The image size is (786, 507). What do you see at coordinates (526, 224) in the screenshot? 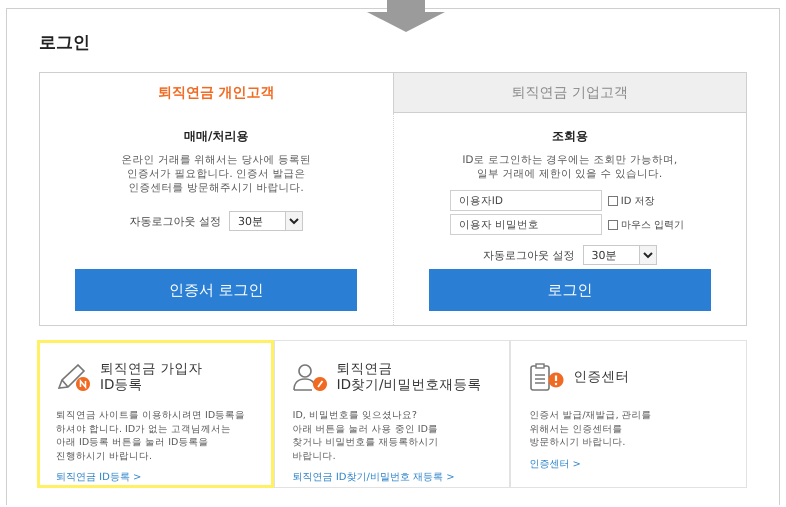
I see `input-field: 이용자 비밀번호` at bounding box center [526, 224].